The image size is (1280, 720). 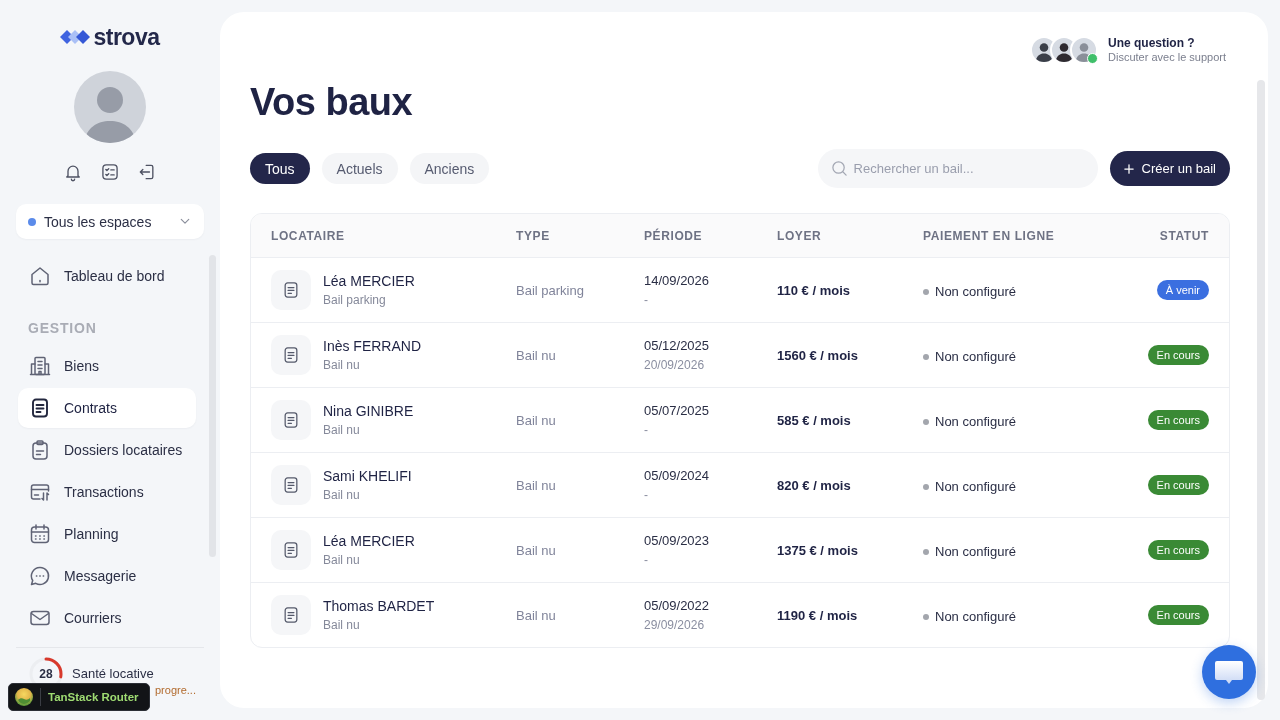 What do you see at coordinates (677, 541) in the screenshot?
I see `start-date: 05/09/2023` at bounding box center [677, 541].